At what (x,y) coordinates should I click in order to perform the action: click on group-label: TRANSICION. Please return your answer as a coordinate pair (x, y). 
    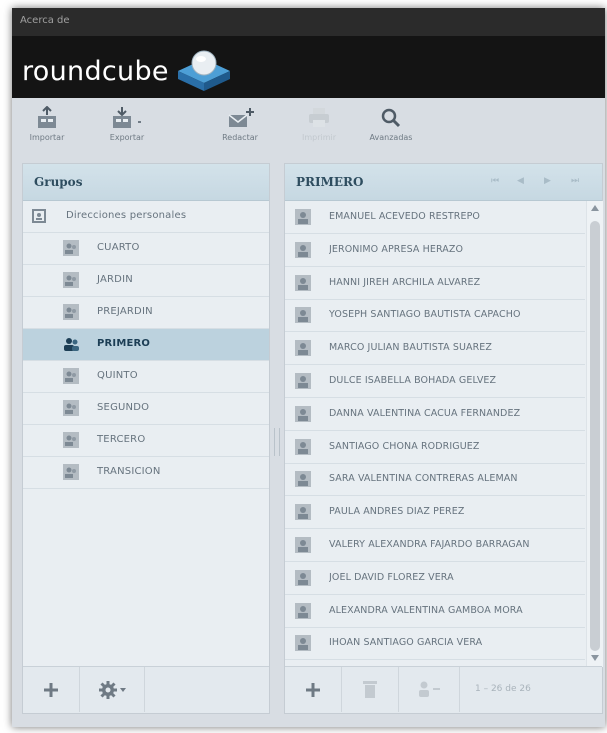
    Looking at the image, I should click on (129, 471).